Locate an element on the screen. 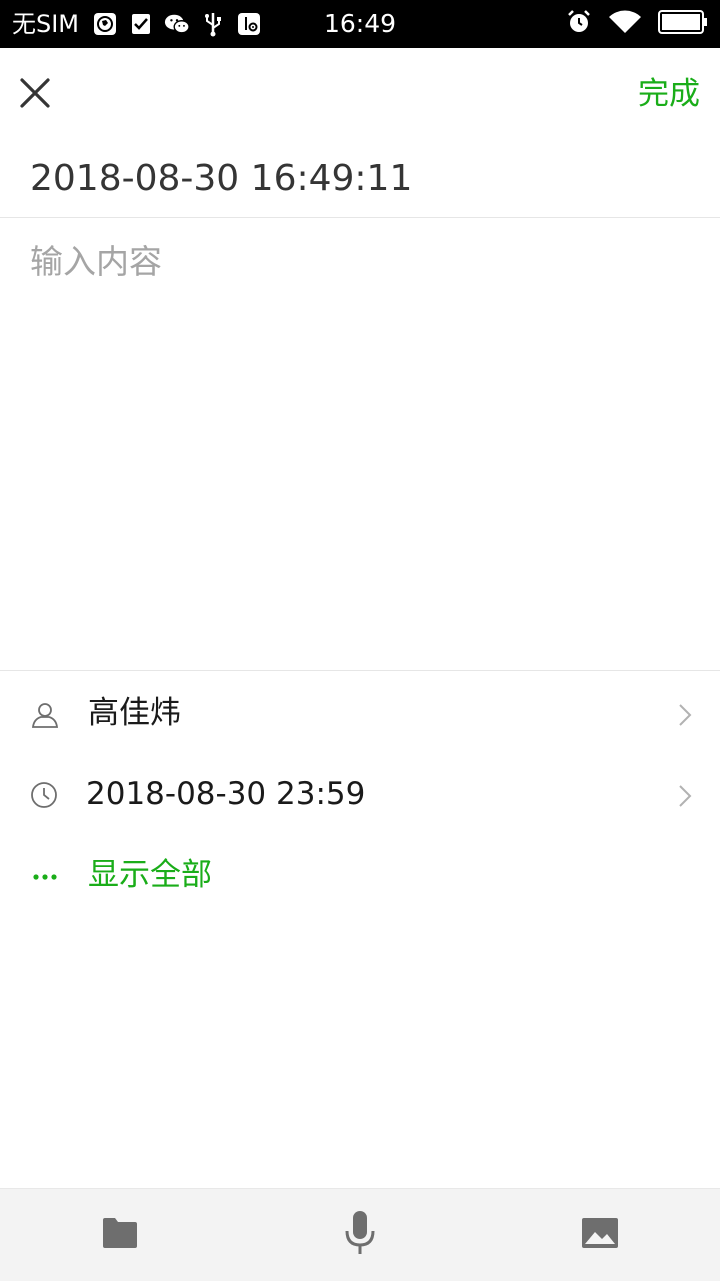  status-bar: 无SIM 16:49 is located at coordinates (360, 24).